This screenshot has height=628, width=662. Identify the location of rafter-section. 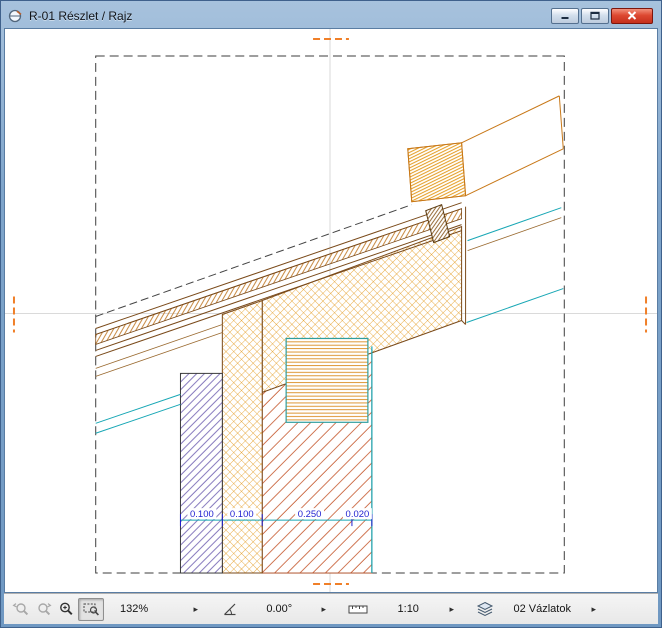
(438, 224).